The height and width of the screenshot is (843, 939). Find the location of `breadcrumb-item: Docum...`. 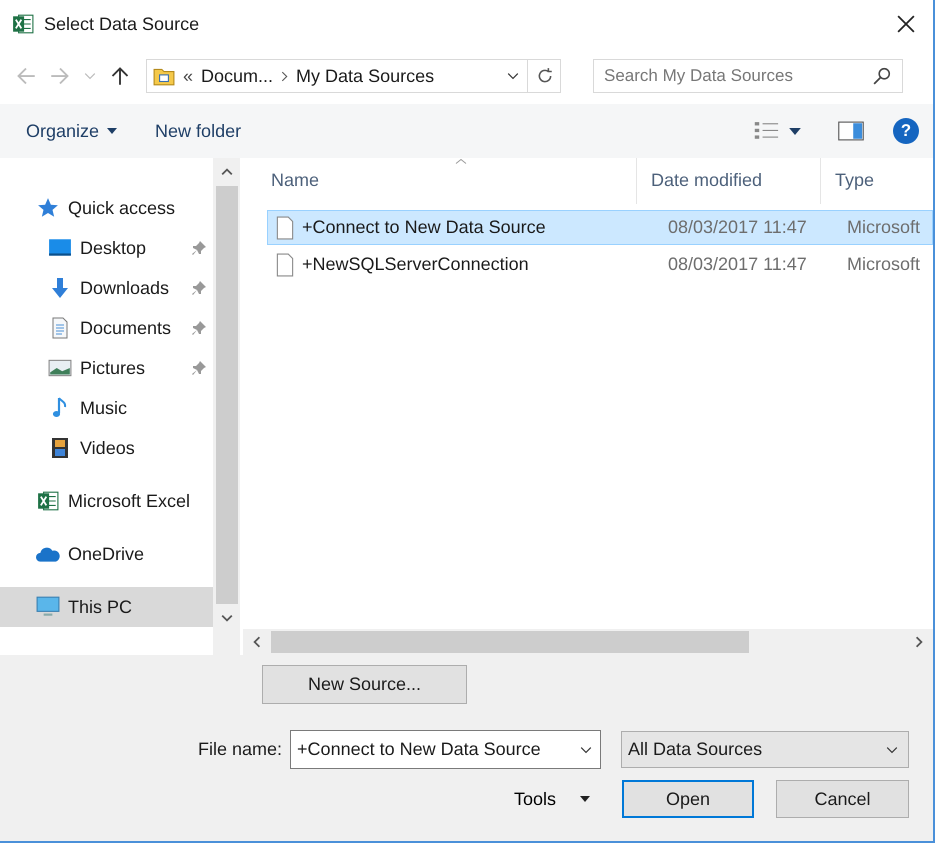

breadcrumb-item: Docum... is located at coordinates (237, 76).